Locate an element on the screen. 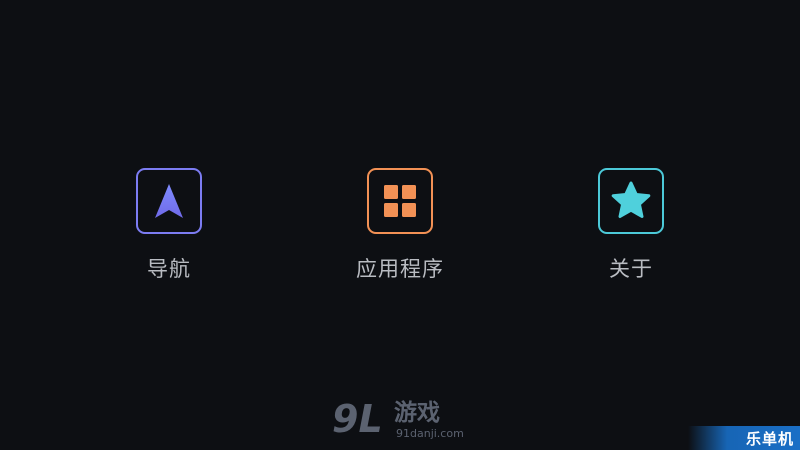 This screenshot has height=450, width=800. menu-item-about: 关于 is located at coordinates (631, 225).